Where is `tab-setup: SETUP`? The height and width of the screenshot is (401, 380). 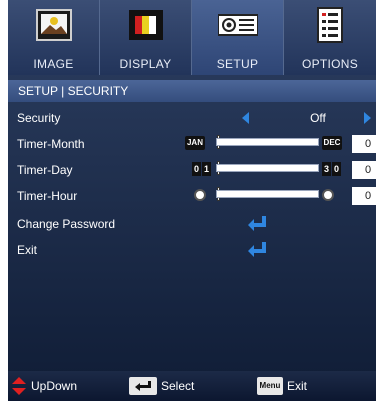
tab-setup: SETUP is located at coordinates (238, 37).